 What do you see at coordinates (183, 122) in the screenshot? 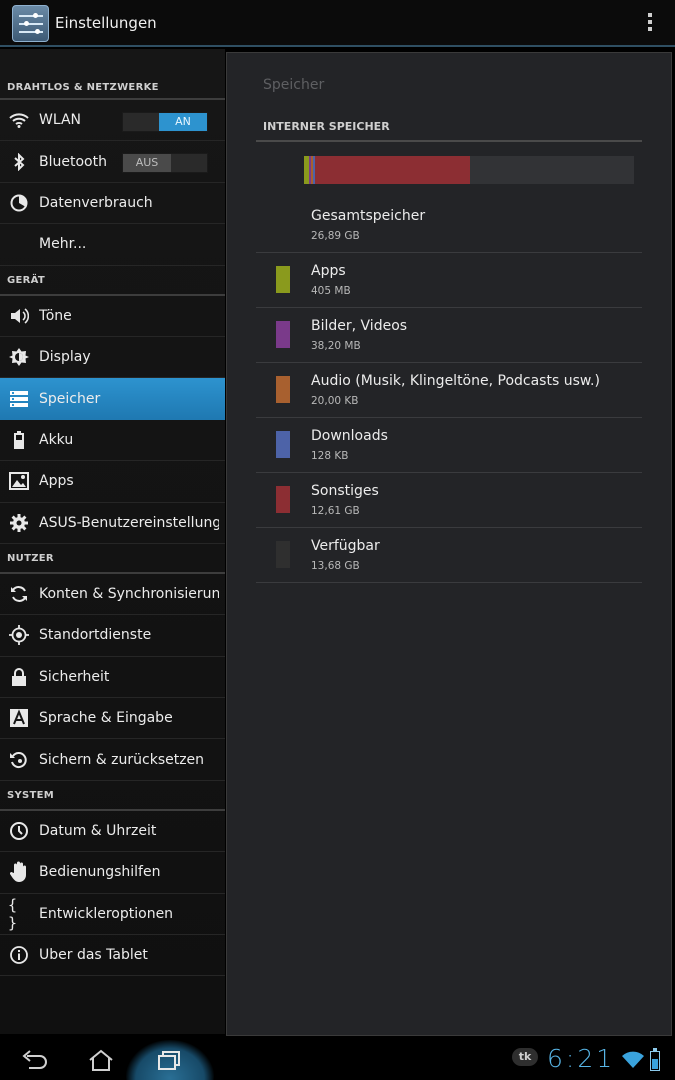
I see `toggle-state: AN` at bounding box center [183, 122].